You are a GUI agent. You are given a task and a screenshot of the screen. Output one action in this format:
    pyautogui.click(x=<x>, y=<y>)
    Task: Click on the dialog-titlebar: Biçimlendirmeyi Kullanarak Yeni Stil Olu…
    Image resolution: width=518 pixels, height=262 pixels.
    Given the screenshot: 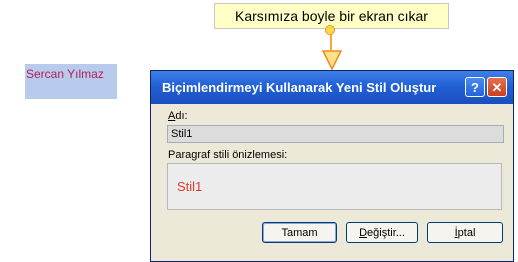 What is the action you would take?
    pyautogui.click(x=332, y=87)
    